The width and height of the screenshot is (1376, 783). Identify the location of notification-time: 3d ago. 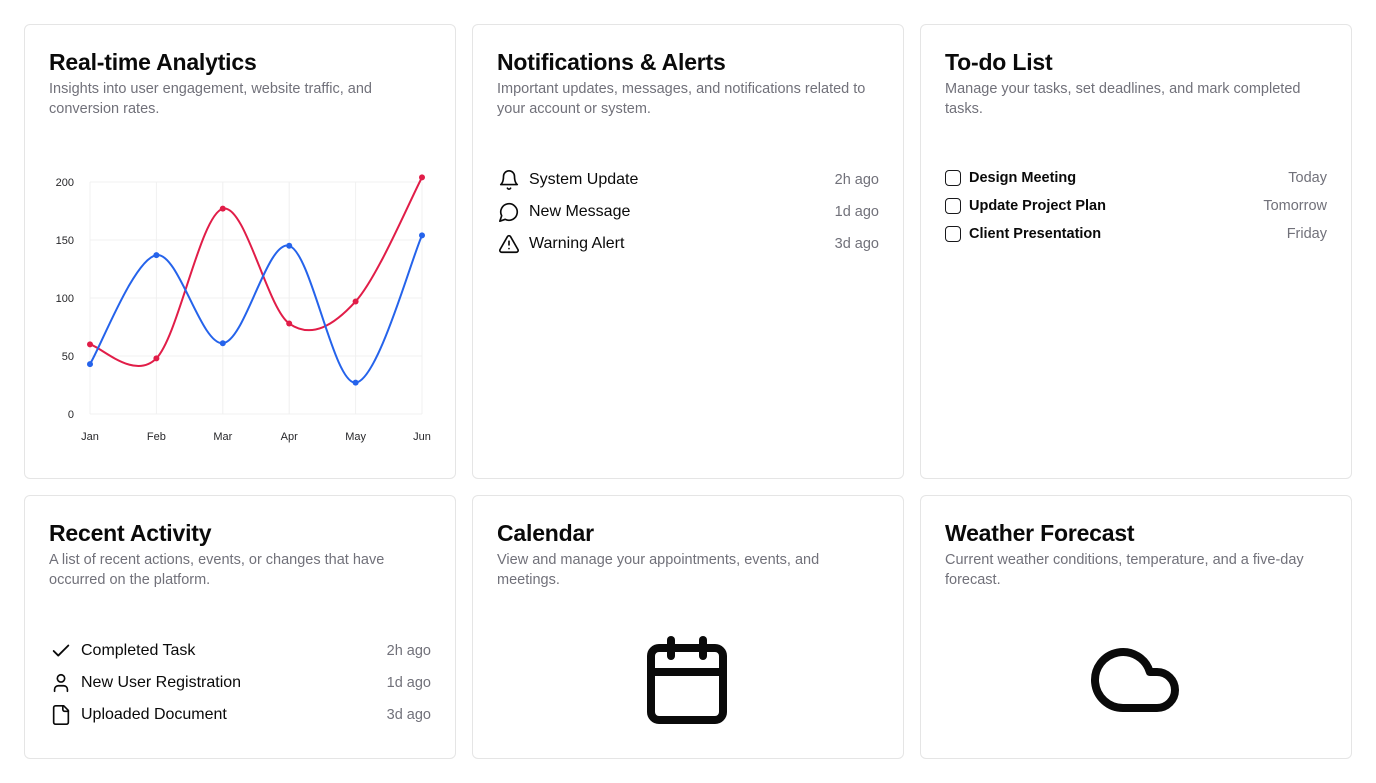
(856, 244).